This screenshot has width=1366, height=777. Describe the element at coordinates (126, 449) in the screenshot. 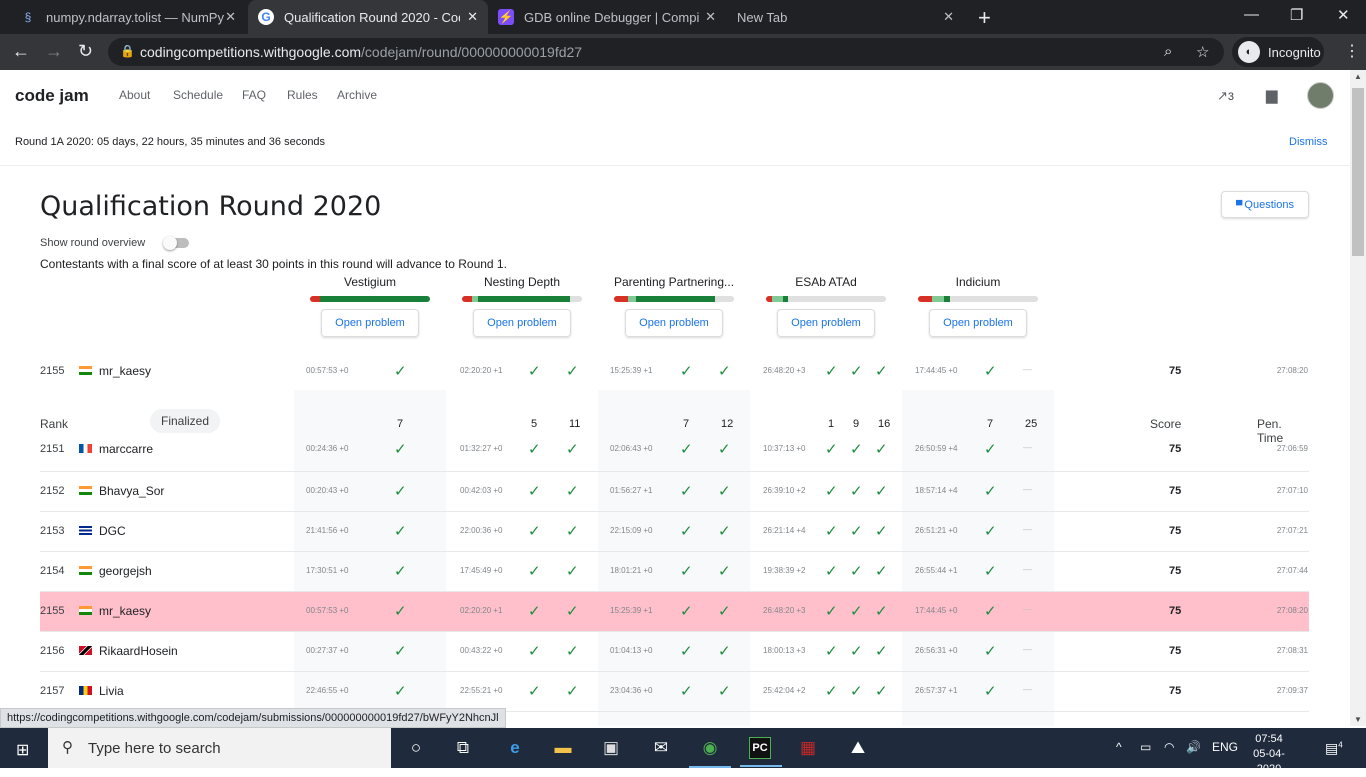

I see `username-link: marccarre` at that location.